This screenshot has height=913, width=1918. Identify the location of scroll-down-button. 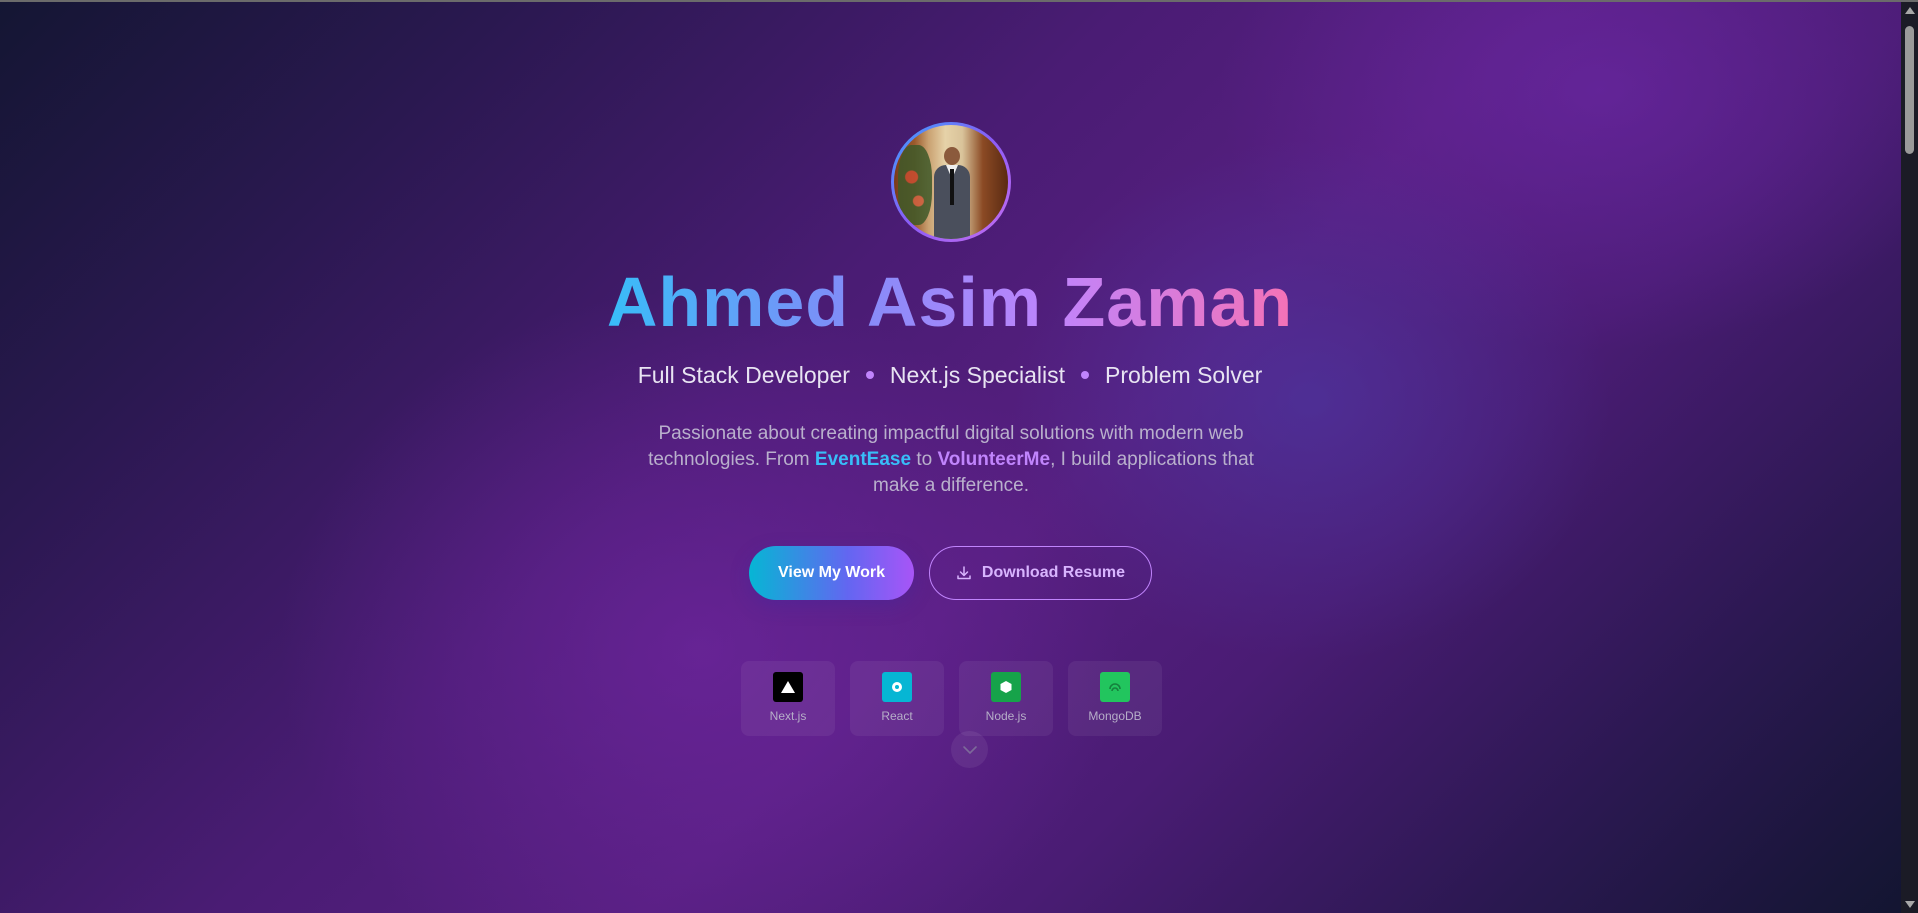
(969, 749).